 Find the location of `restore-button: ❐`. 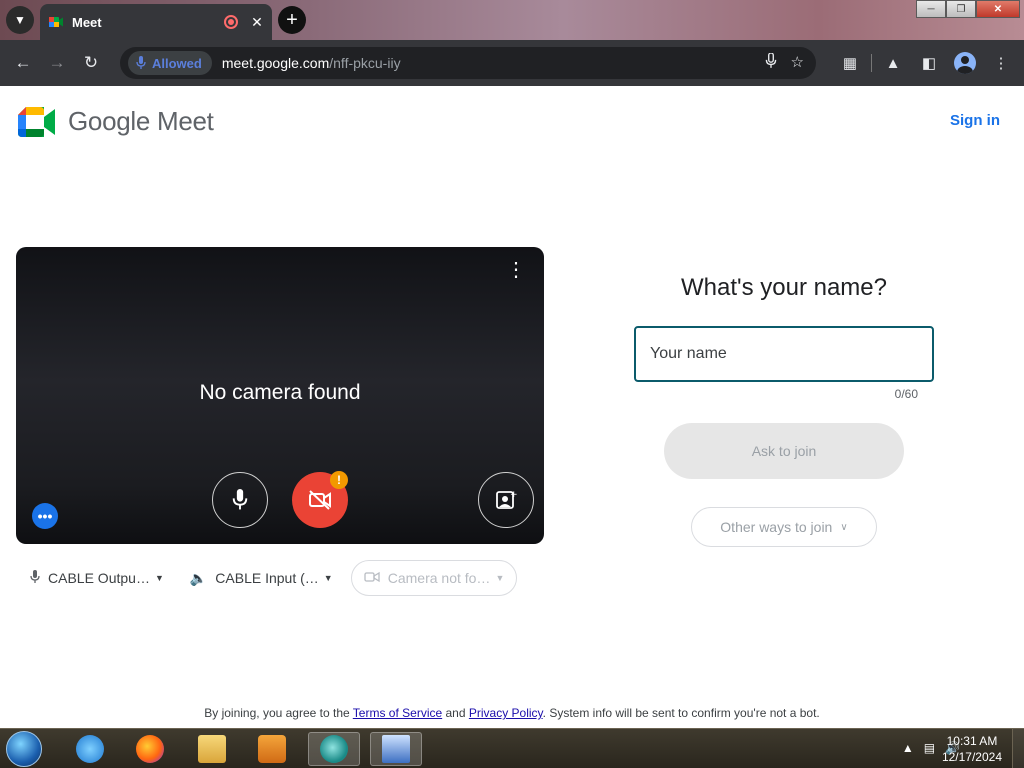

restore-button: ❐ is located at coordinates (961, 9).